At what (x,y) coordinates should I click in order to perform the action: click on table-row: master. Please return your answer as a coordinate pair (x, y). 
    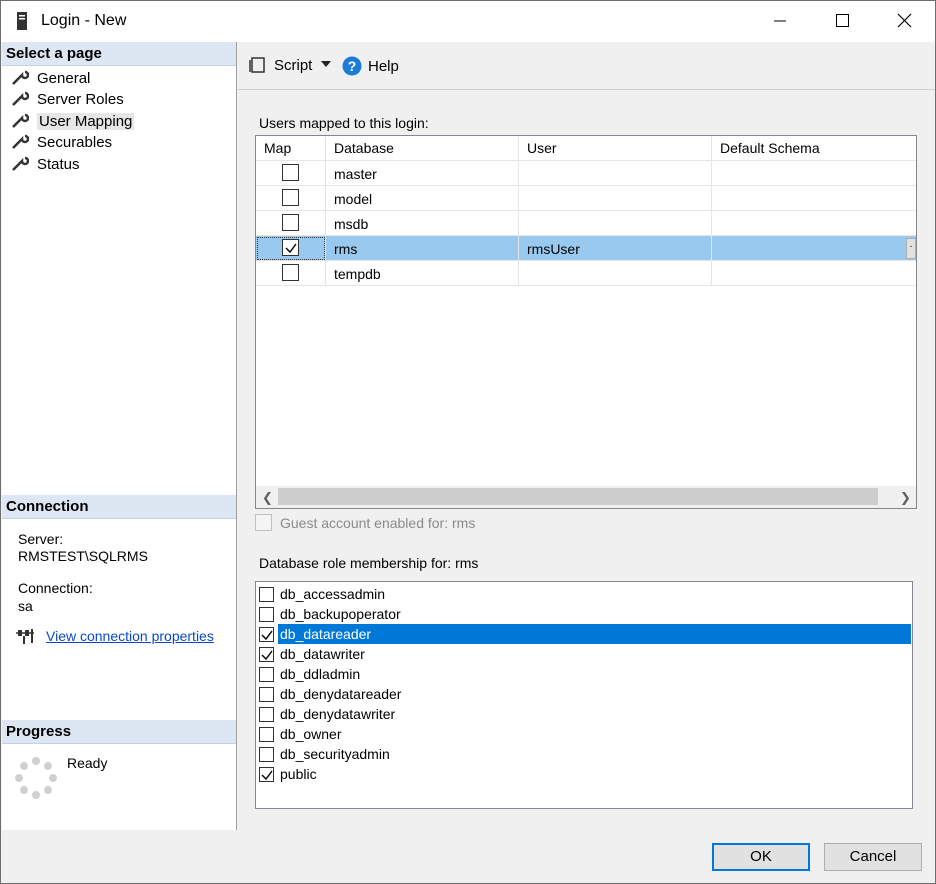
    Looking at the image, I should click on (586, 173).